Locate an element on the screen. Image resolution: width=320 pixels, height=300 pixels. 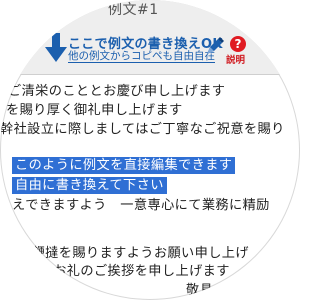
pencil-icon is located at coordinates (214, 47).